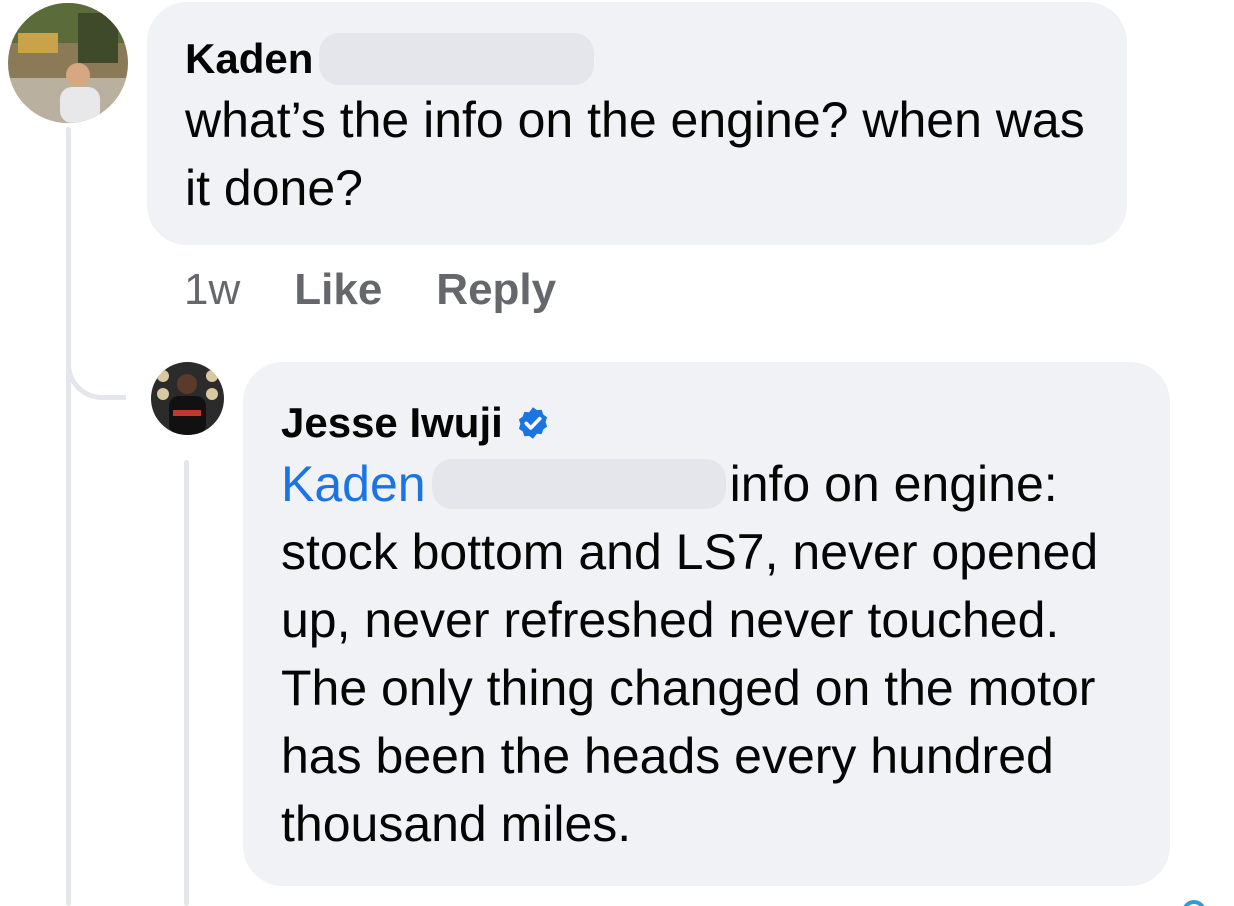 The height and width of the screenshot is (906, 1234). Describe the element at coordinates (186, 683) in the screenshot. I see `reply-connector-line` at that location.